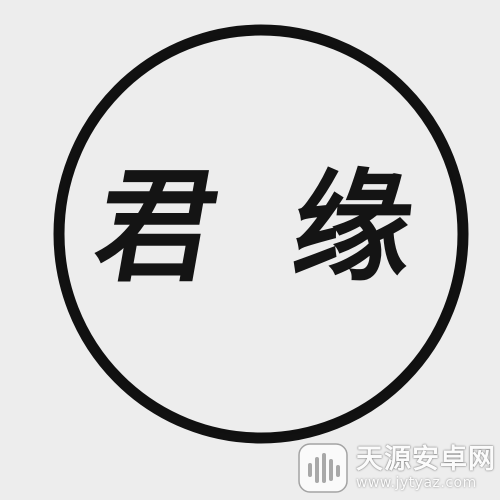 The width and height of the screenshot is (500, 500). Describe the element at coordinates (426, 459) in the screenshot. I see `watermark-site-name: 天源安卓网` at that location.